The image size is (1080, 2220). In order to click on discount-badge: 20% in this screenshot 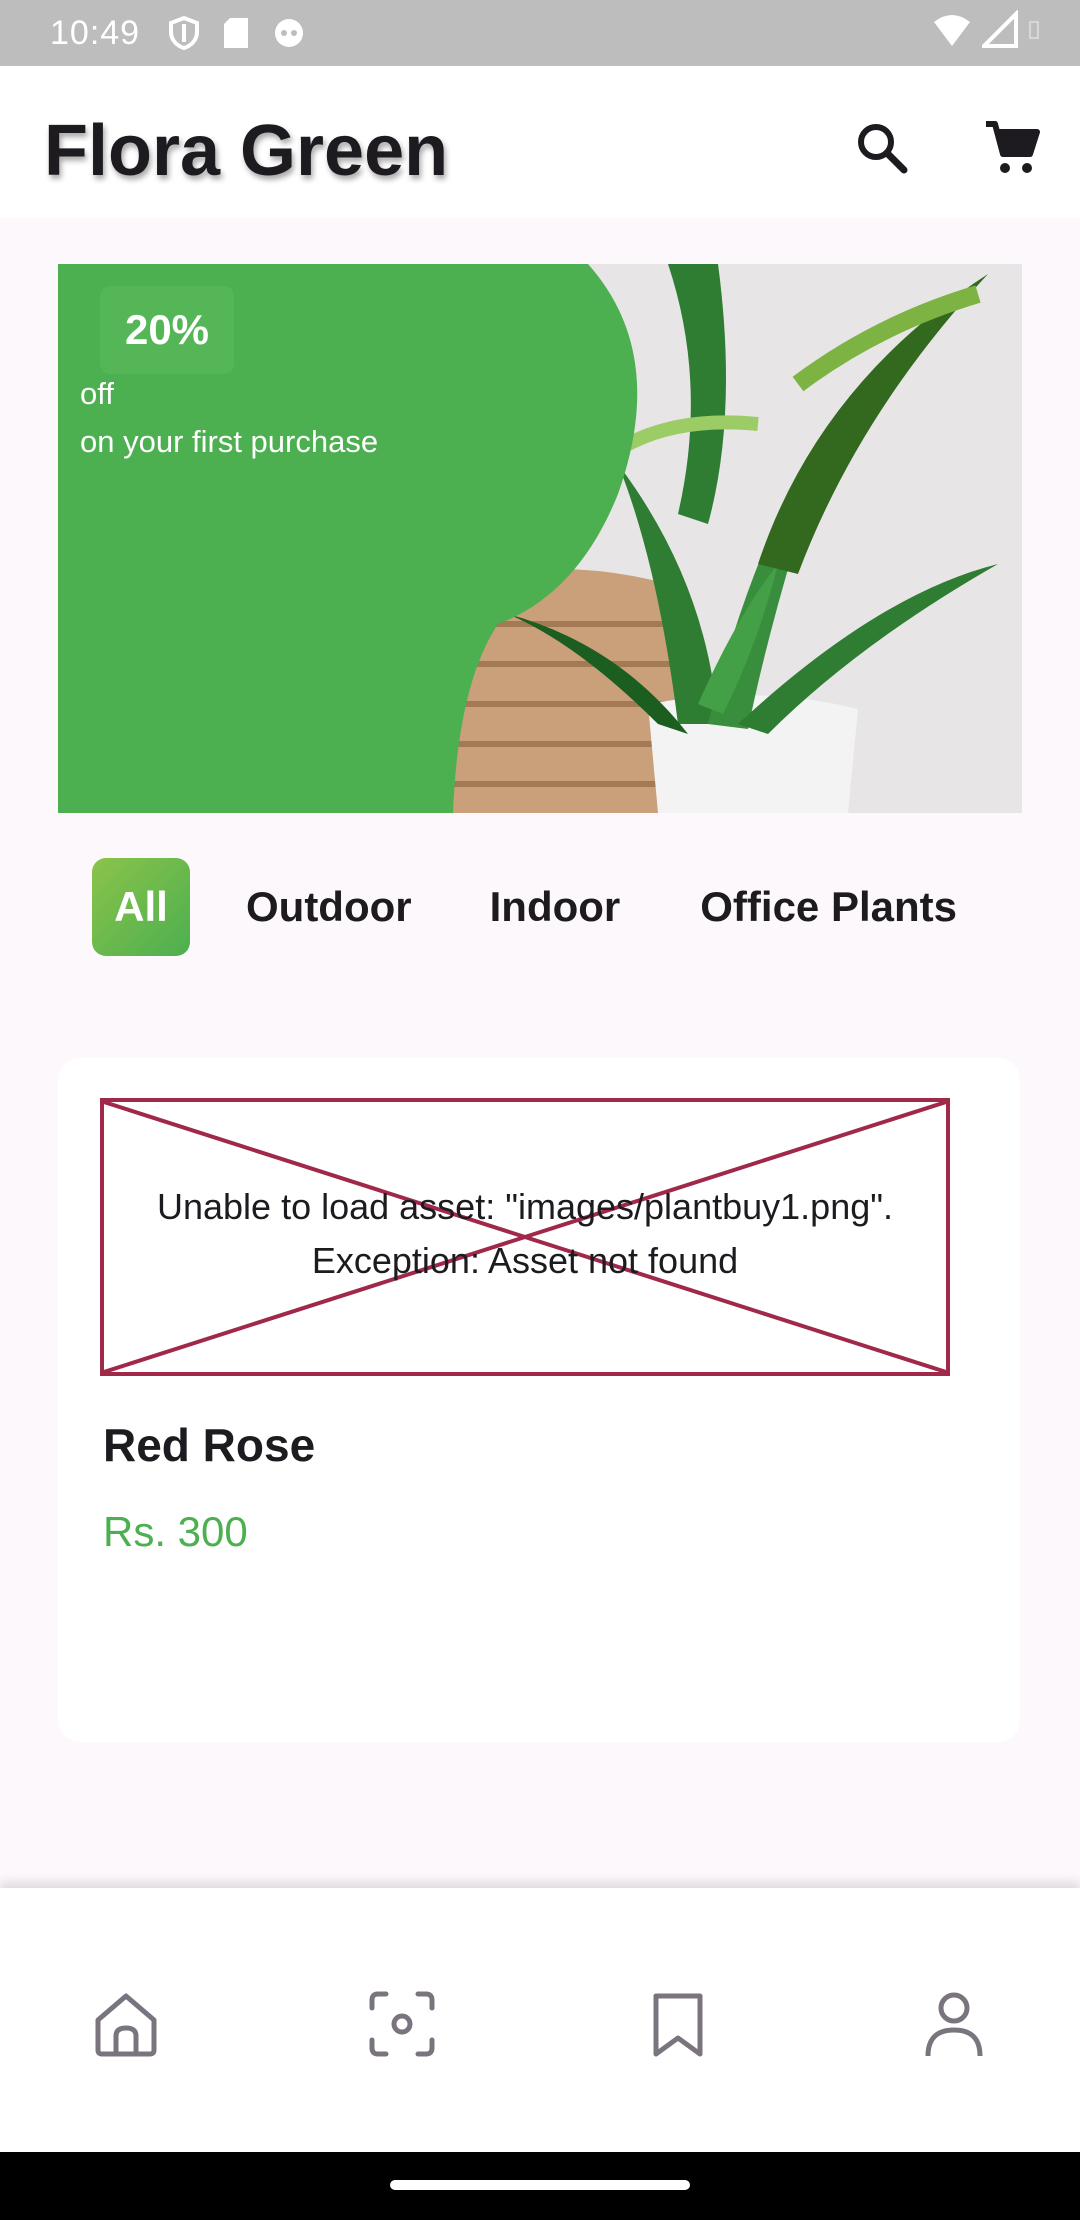, I will do `click(167, 330)`.